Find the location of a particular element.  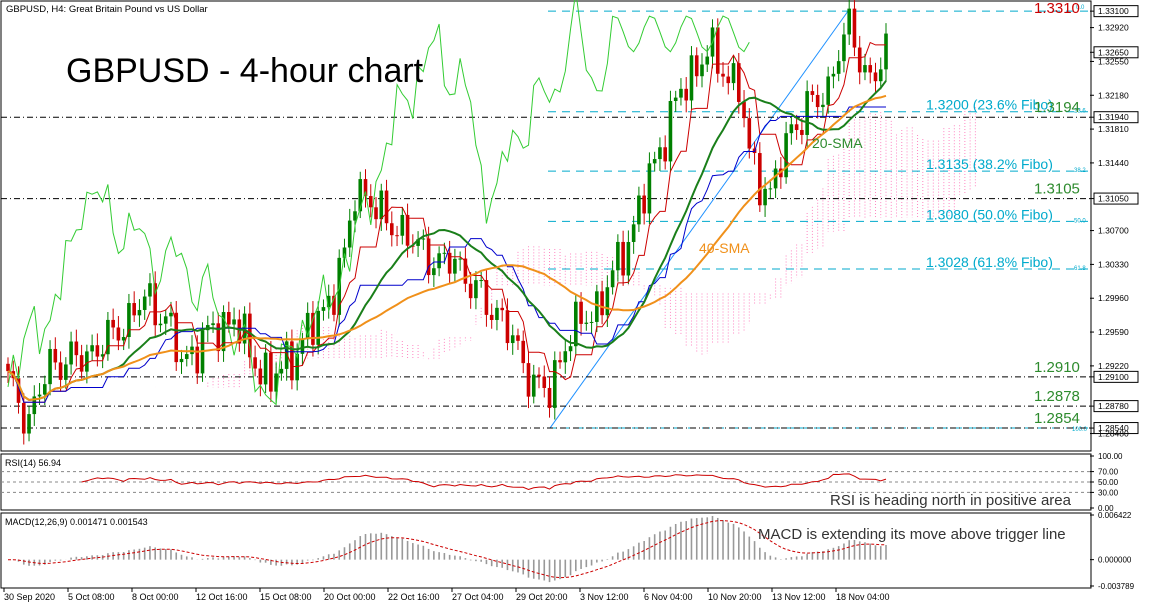

y-tick-label: 1.32180 is located at coordinates (1113, 95).